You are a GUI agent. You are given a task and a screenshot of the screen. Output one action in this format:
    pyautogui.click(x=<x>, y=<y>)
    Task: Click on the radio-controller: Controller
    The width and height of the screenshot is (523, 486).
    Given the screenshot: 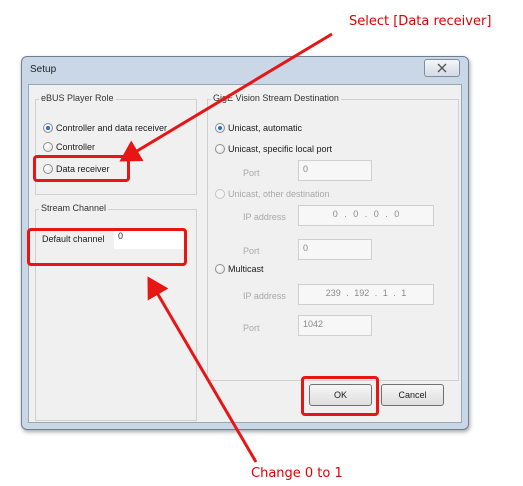 What is the action you would take?
    pyautogui.click(x=69, y=147)
    